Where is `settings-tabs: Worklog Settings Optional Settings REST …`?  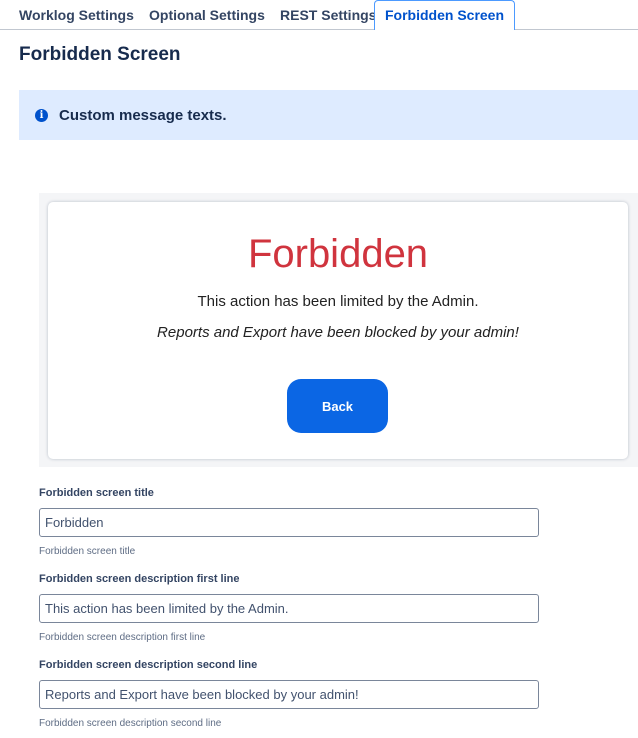 settings-tabs: Worklog Settings Optional Settings REST … is located at coordinates (319, 15).